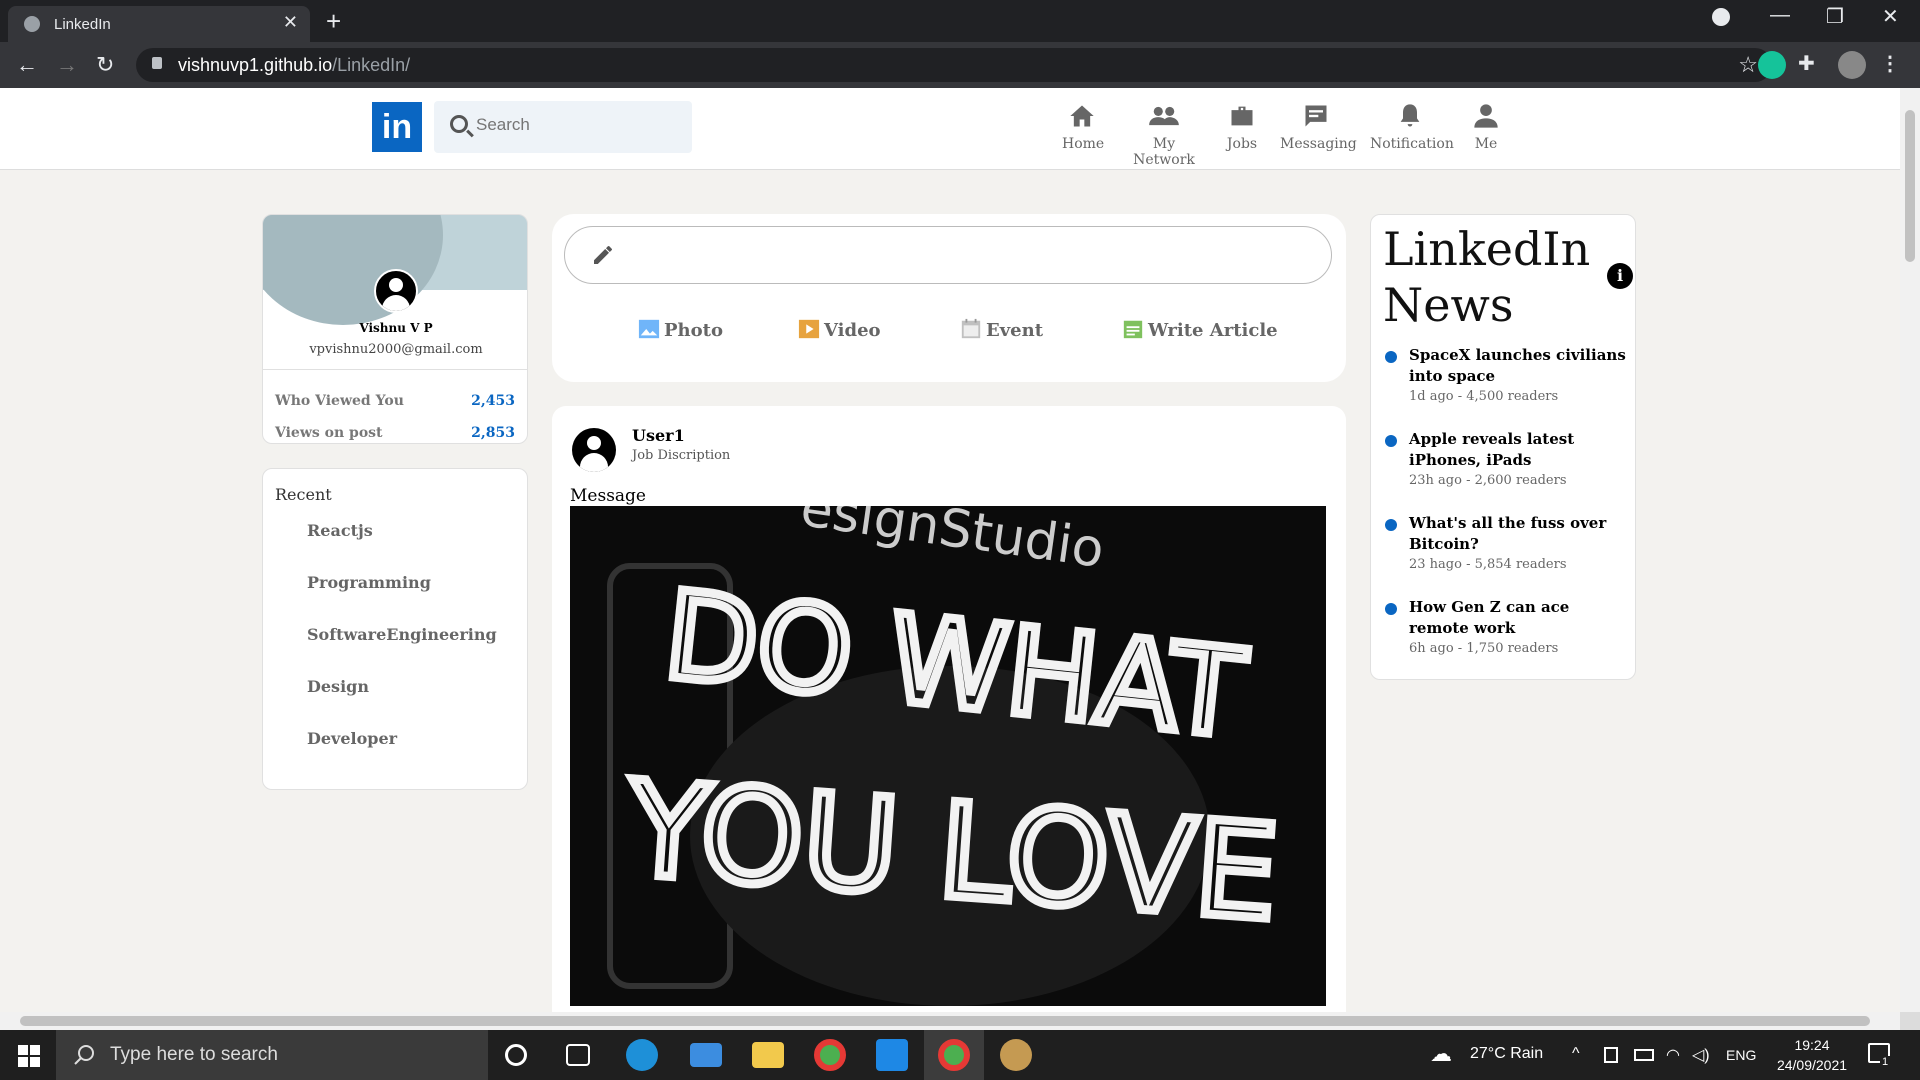 The width and height of the screenshot is (1920, 1080). What do you see at coordinates (1611, 1055) in the screenshot?
I see `meet-icon` at bounding box center [1611, 1055].